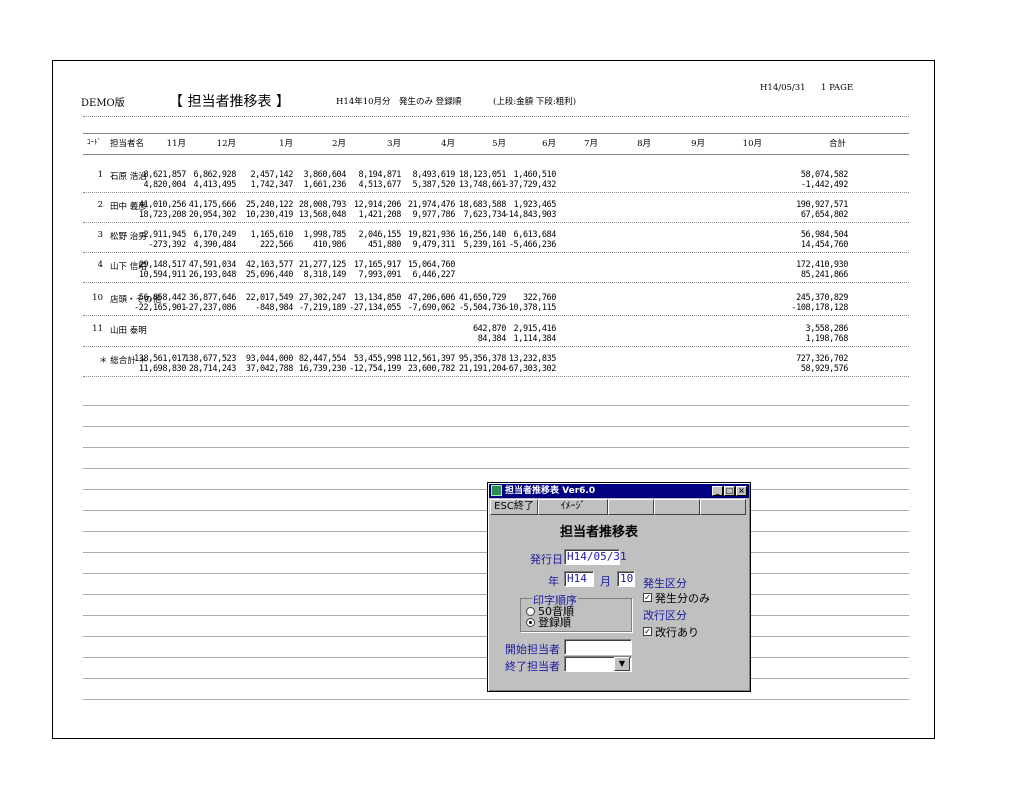 The height and width of the screenshot is (786, 1021). I want to click on profit-total-cell: -1,442,492, so click(824, 185).